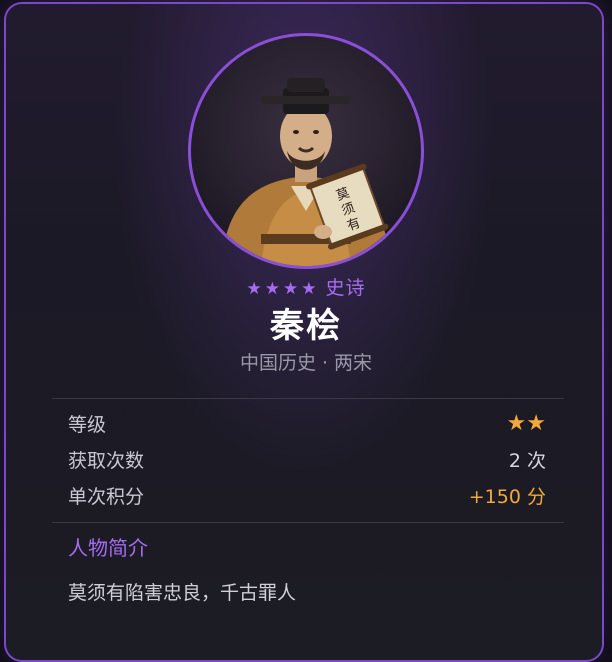  What do you see at coordinates (106, 460) in the screenshot?
I see `stat-label: 获取次数` at bounding box center [106, 460].